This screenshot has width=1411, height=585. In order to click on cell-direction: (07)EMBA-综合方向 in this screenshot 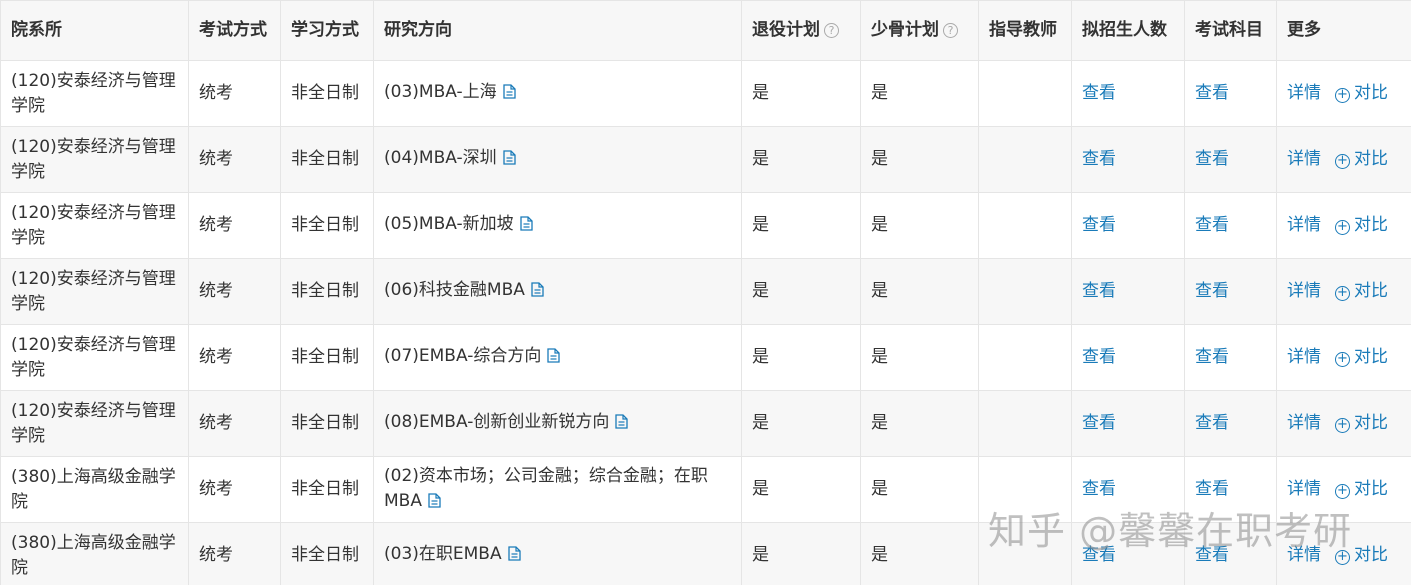, I will do `click(557, 357)`.